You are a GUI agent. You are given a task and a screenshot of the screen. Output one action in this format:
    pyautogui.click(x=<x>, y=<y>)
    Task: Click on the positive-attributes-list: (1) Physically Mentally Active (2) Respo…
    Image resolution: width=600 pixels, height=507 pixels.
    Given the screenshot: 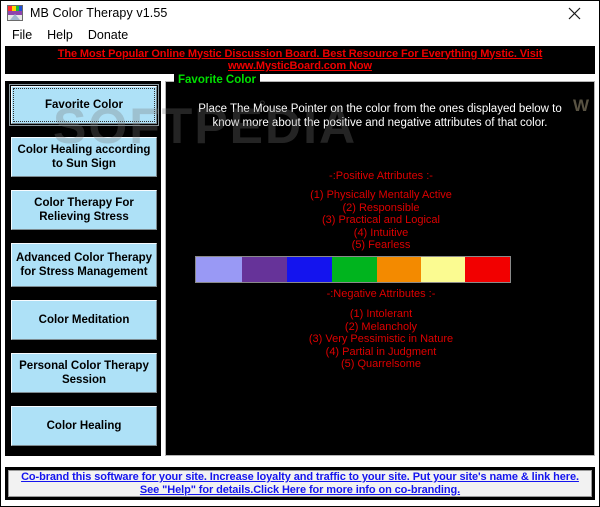 What is the action you would take?
    pyautogui.click(x=381, y=217)
    